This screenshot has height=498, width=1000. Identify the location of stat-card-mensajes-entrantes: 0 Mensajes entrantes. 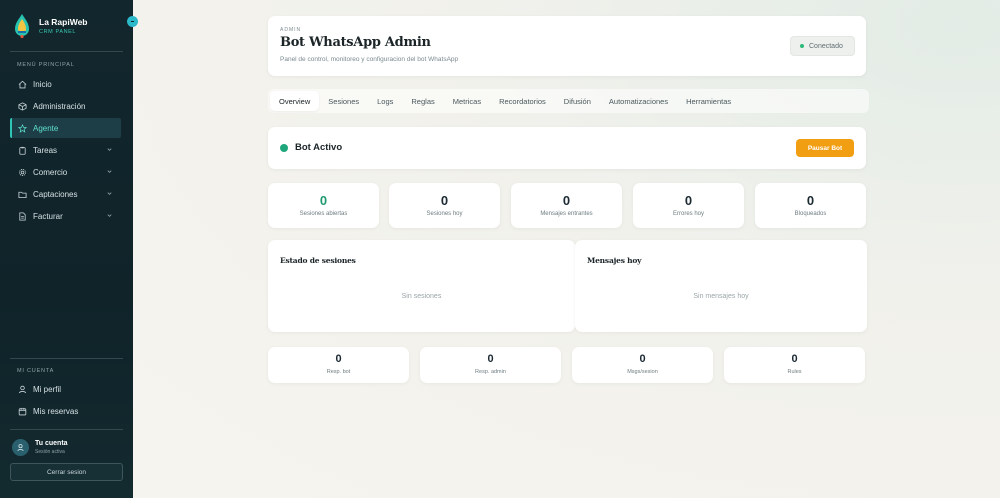
(566, 205).